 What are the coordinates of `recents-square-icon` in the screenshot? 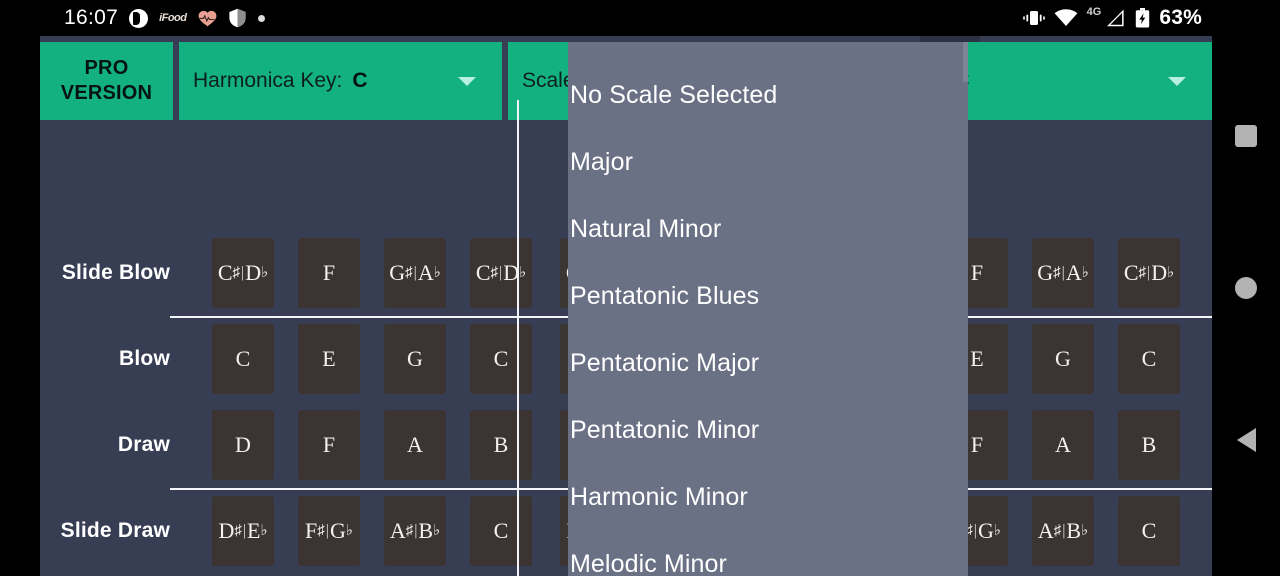 It's located at (1246, 136).